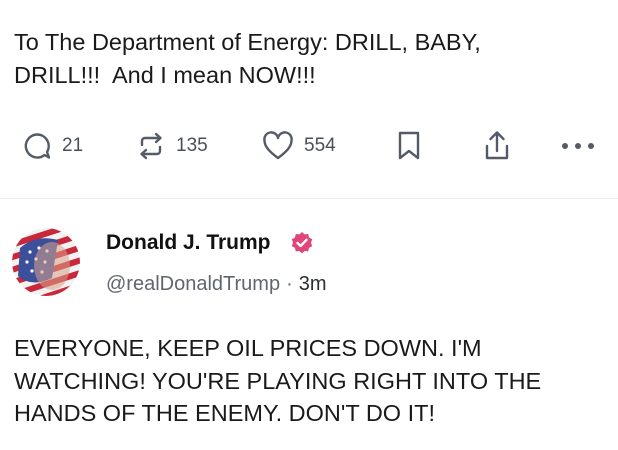 The width and height of the screenshot is (618, 450). What do you see at coordinates (172, 146) in the screenshot?
I see `repost-button: 135` at bounding box center [172, 146].